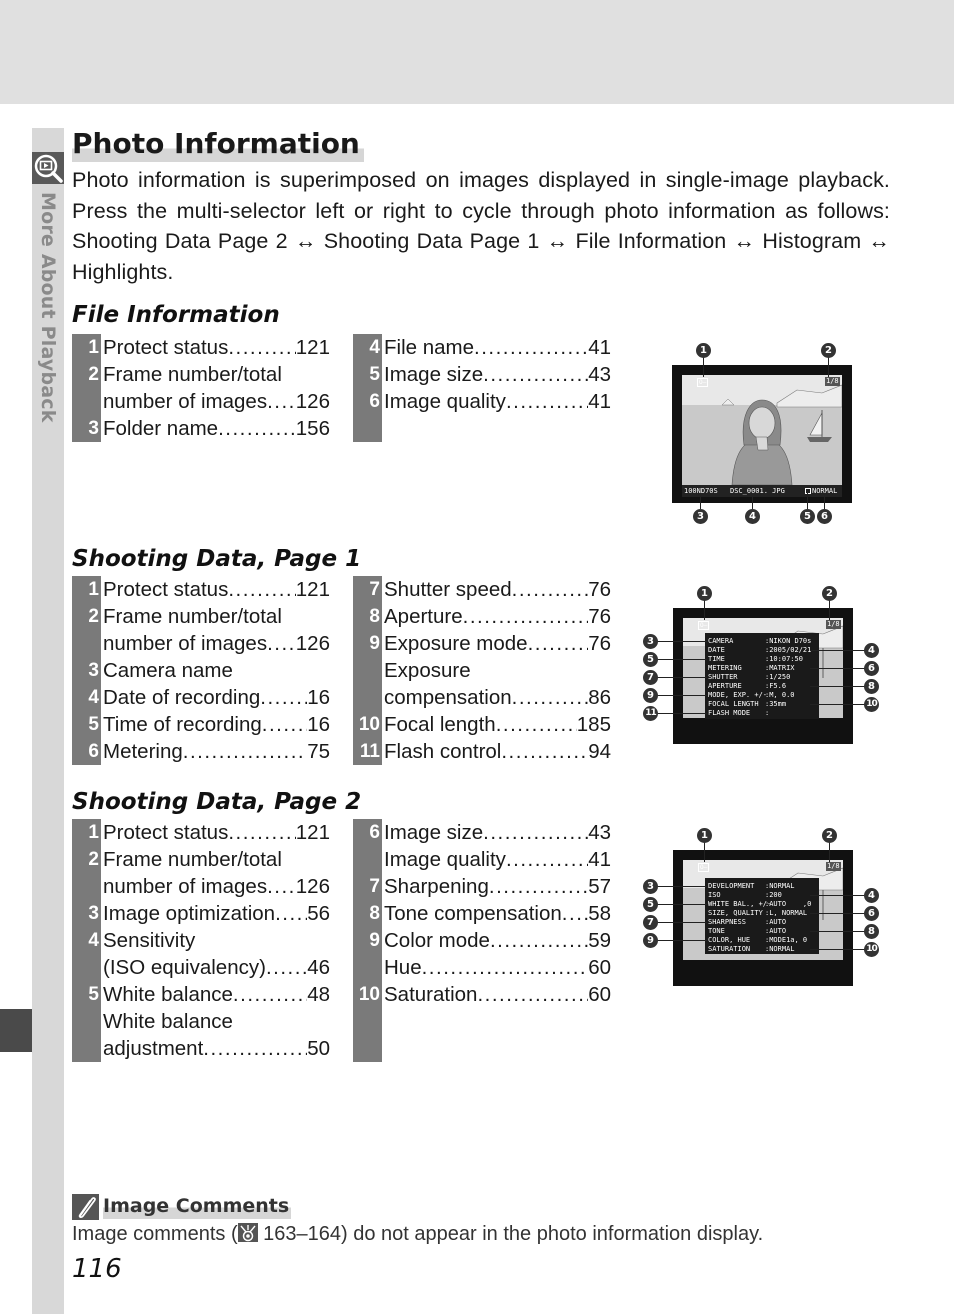 This screenshot has width=954, height=1314. Describe the element at coordinates (738, 695) in the screenshot. I see `data-key: MODE, EXP. +/-` at that location.